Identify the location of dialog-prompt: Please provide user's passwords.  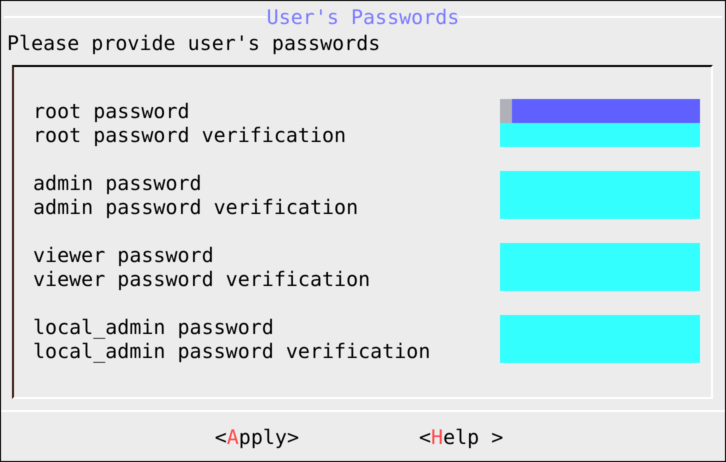
(194, 43).